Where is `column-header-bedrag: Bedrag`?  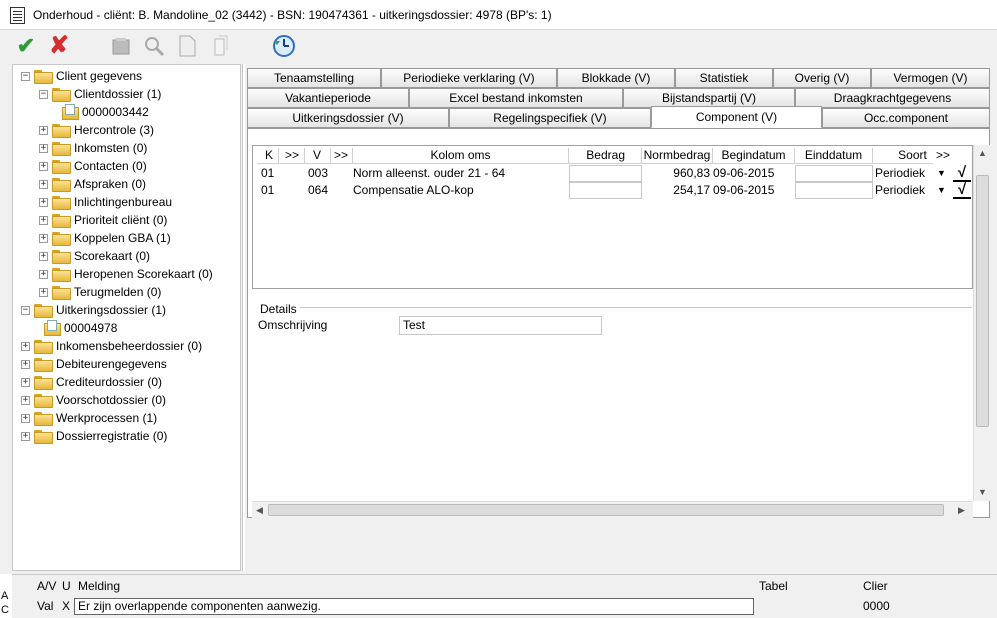 column-header-bedrag: Bedrag is located at coordinates (605, 156).